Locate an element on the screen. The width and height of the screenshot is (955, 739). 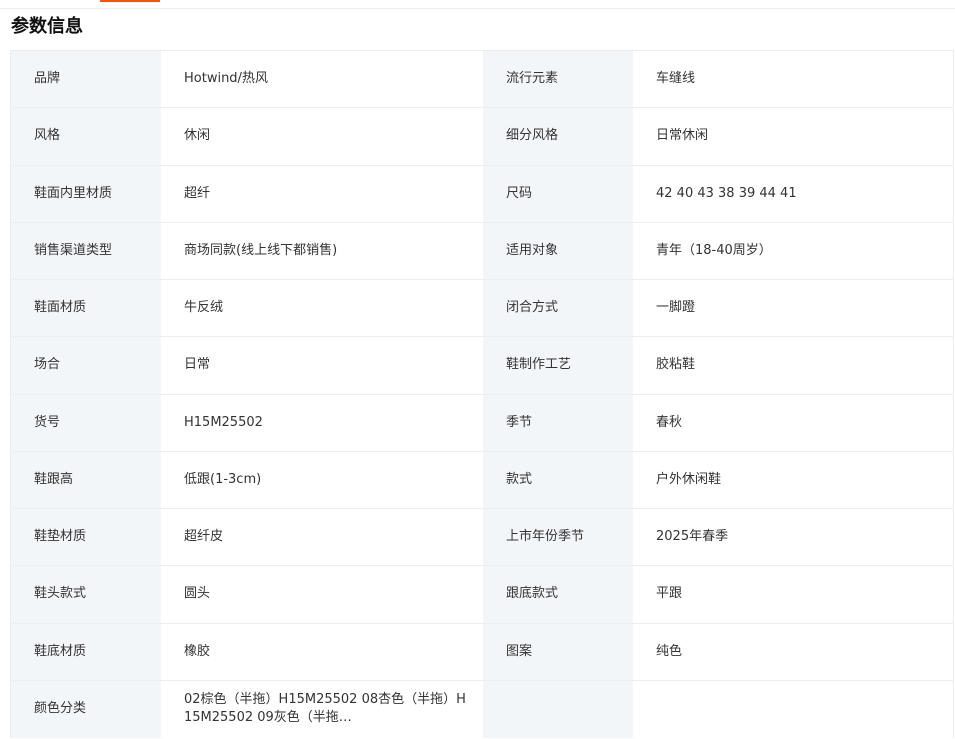
param-value: 橡胶 is located at coordinates (322, 652).